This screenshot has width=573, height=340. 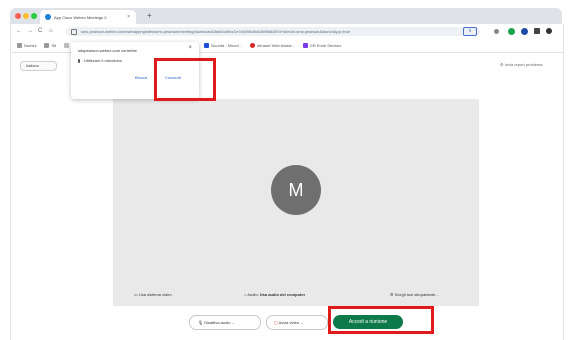 I want to click on reload-button: C, so click(x=40, y=31).